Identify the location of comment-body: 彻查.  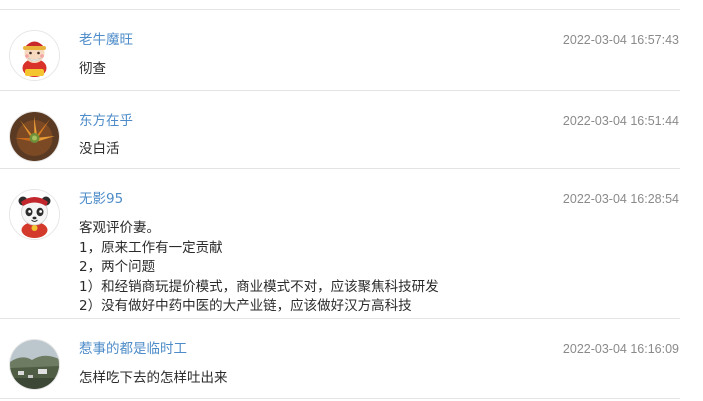
(92, 70).